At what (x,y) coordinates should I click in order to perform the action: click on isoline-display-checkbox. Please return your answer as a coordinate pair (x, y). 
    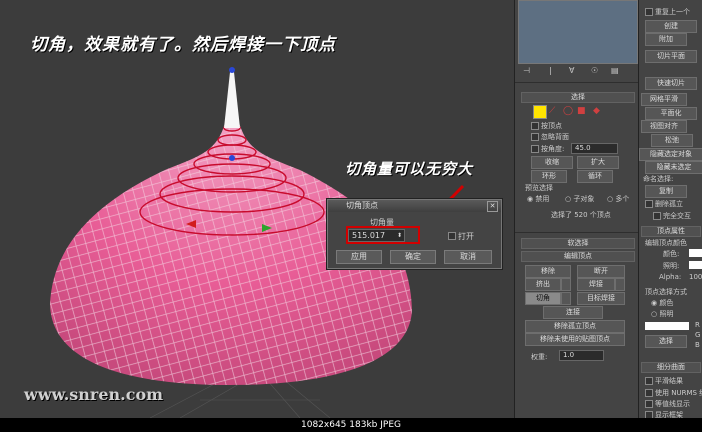
    Looking at the image, I should click on (649, 404).